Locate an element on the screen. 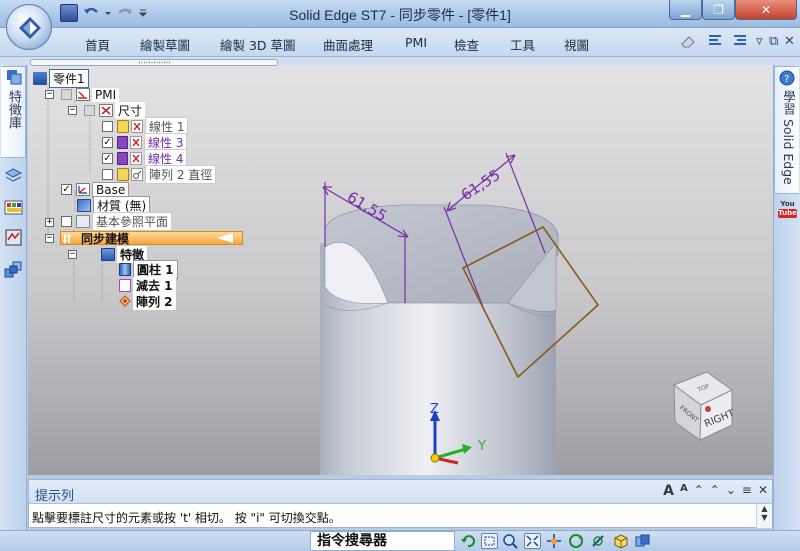 The image size is (800, 551). checkbox-linear3: ✓ is located at coordinates (107, 142).